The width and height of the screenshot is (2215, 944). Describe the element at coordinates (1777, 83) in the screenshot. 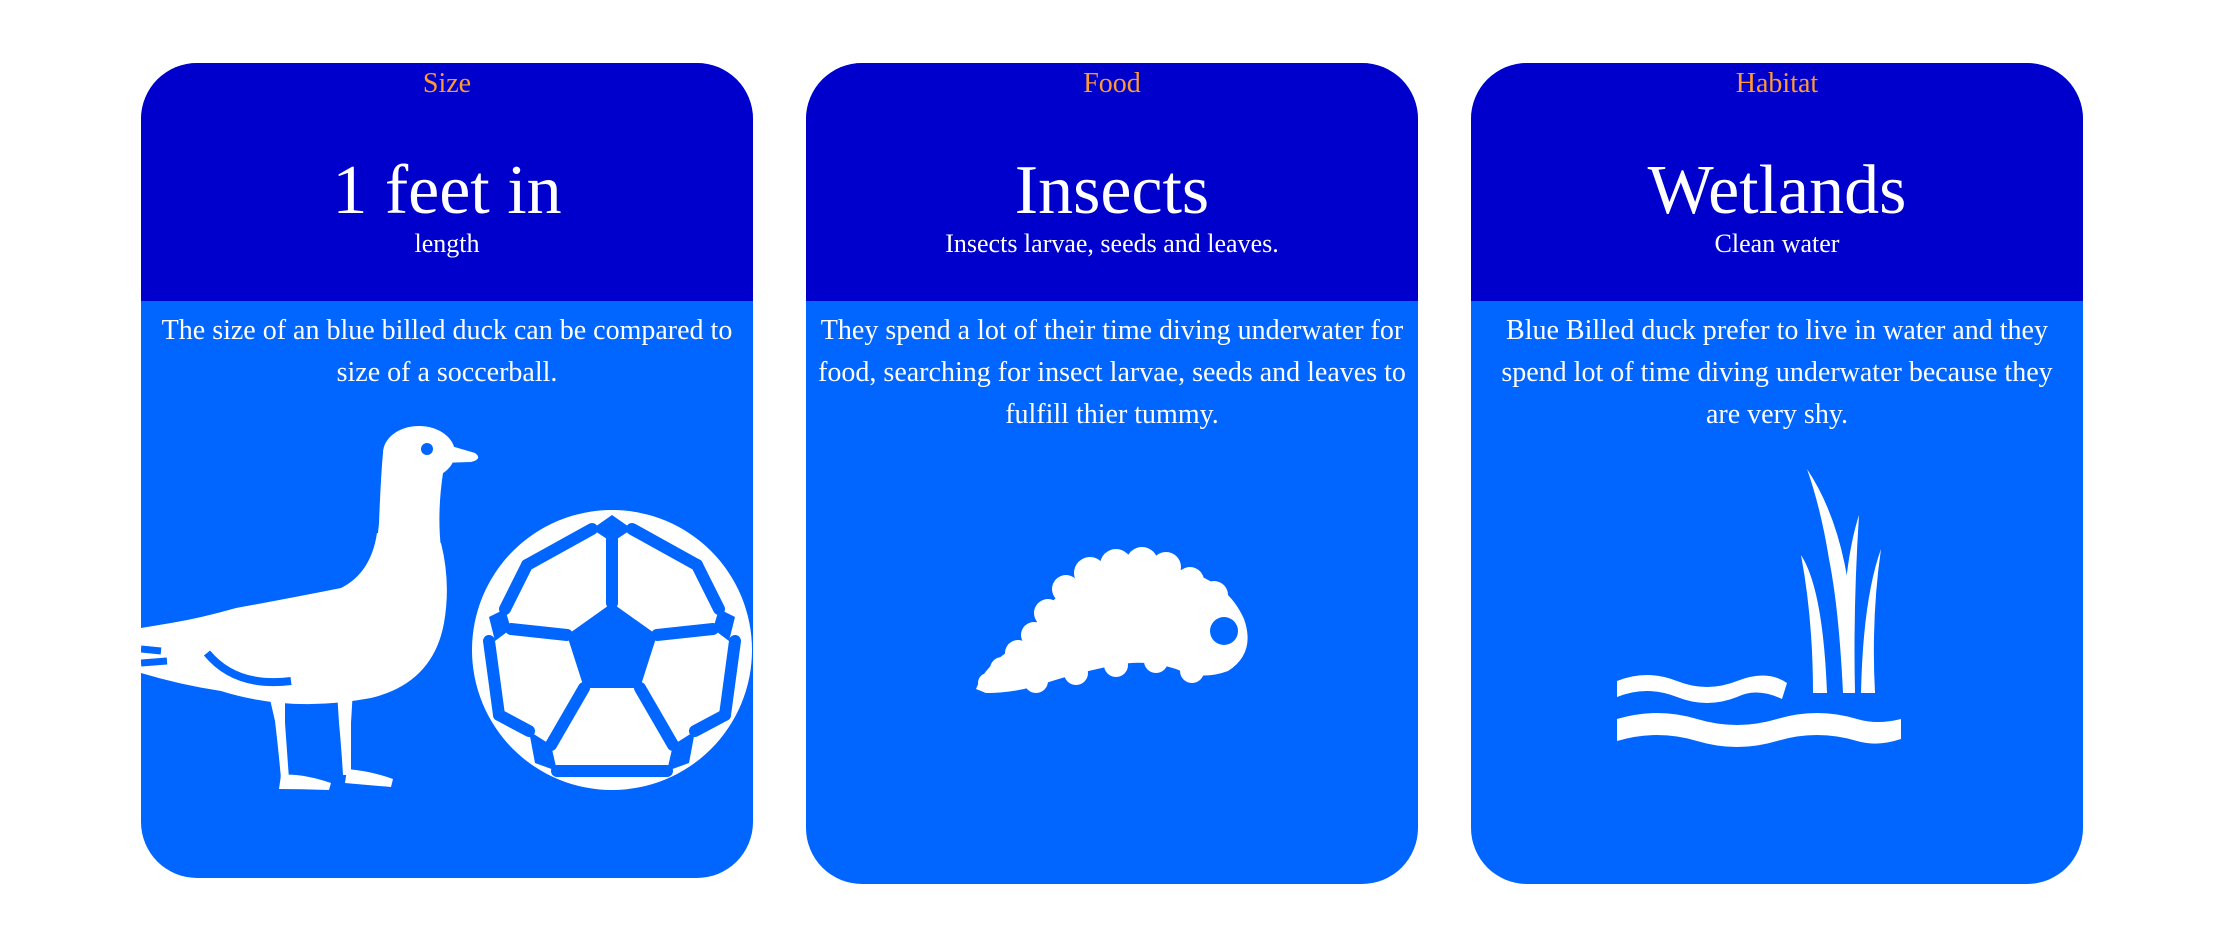

I see `habitat-card-label: Habitat` at that location.